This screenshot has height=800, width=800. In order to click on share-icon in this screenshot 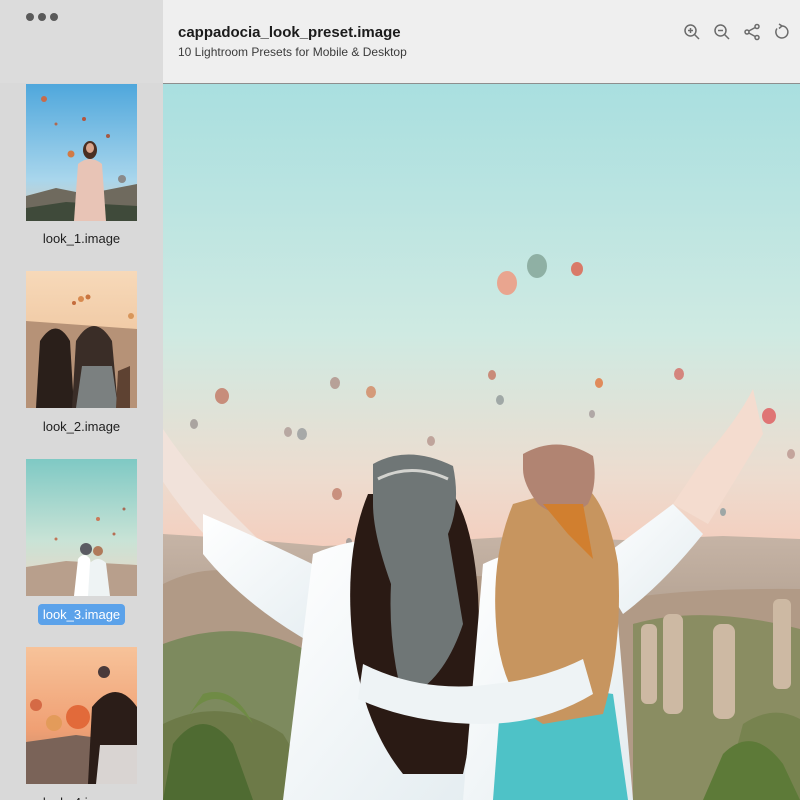, I will do `click(752, 32)`.